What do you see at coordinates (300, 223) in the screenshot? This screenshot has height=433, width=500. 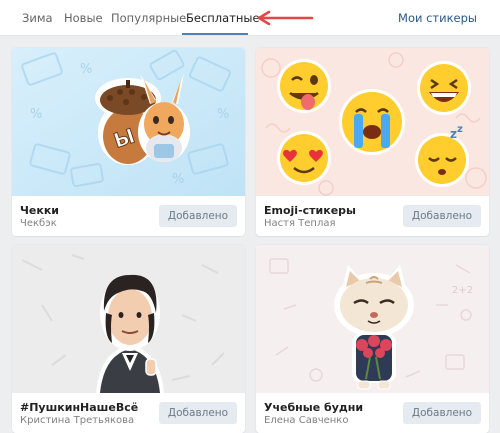 I see `sticker-pack-author: Настя Теплая` at bounding box center [300, 223].